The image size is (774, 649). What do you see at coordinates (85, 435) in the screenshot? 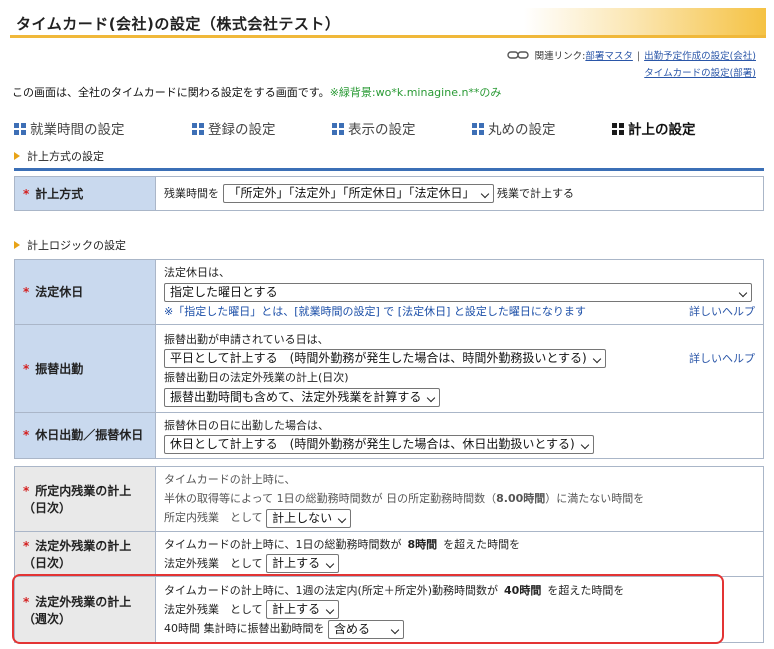
I see `holiday-work-label: * 休日出勤／振替休日` at bounding box center [85, 435].